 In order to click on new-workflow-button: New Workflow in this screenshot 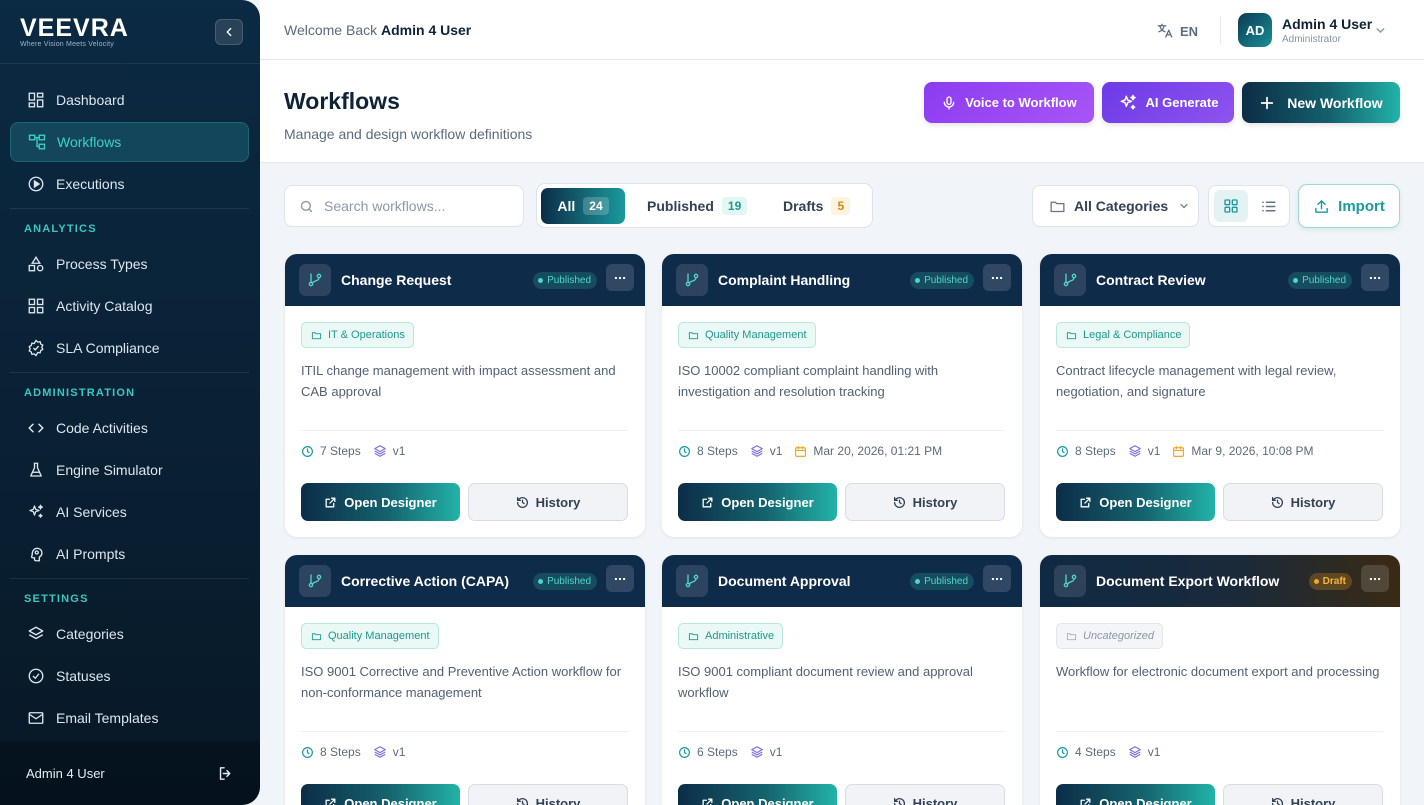, I will do `click(1321, 102)`.